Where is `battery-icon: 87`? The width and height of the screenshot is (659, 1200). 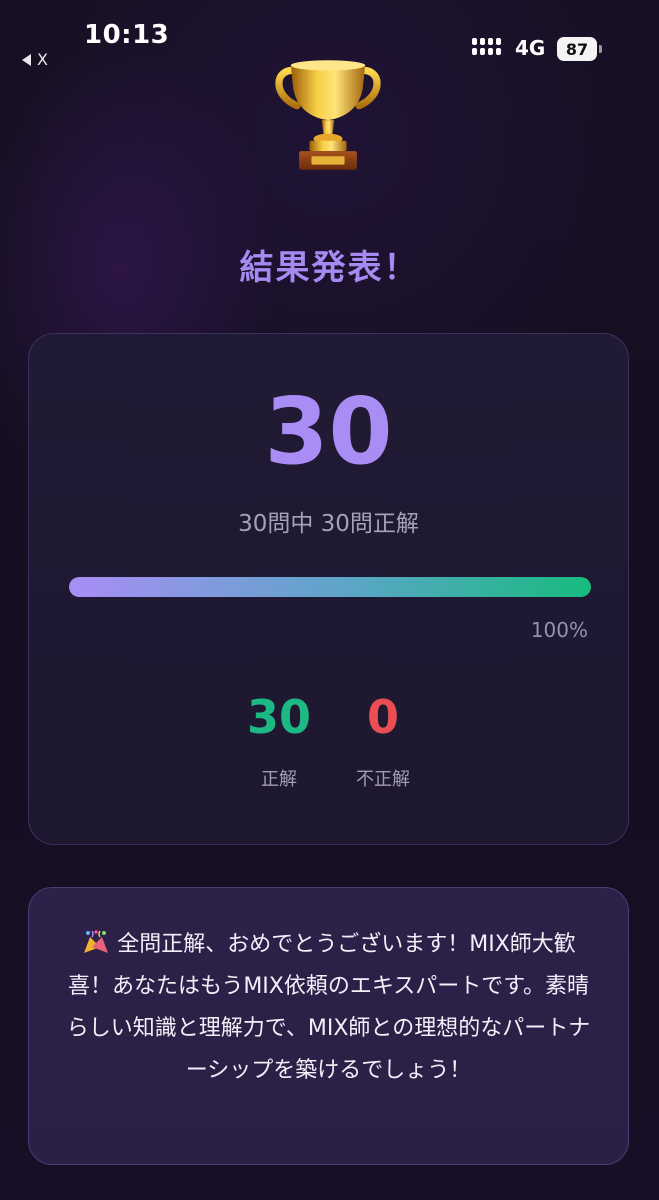 battery-icon: 87 is located at coordinates (577, 49).